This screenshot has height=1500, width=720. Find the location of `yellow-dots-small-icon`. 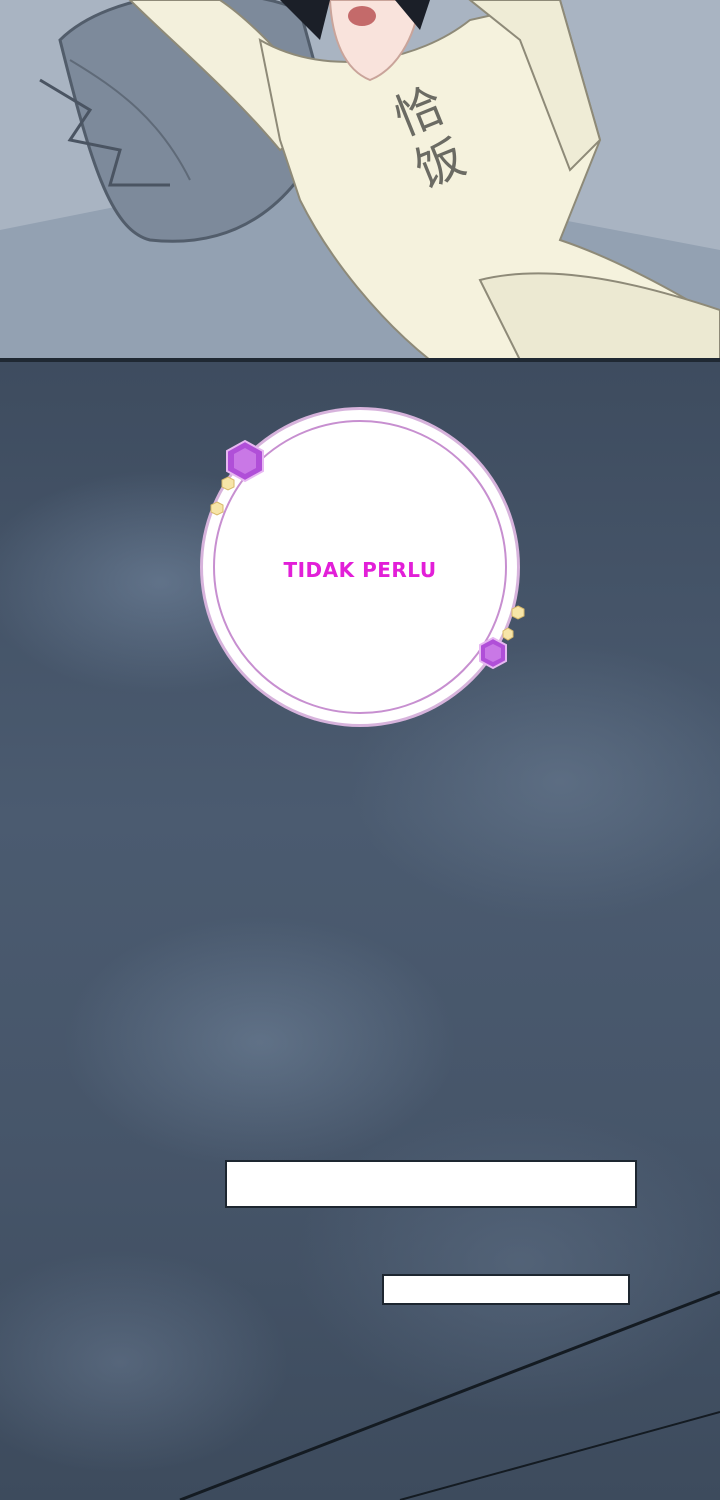

yellow-dots-small-icon is located at coordinates (513, 623).